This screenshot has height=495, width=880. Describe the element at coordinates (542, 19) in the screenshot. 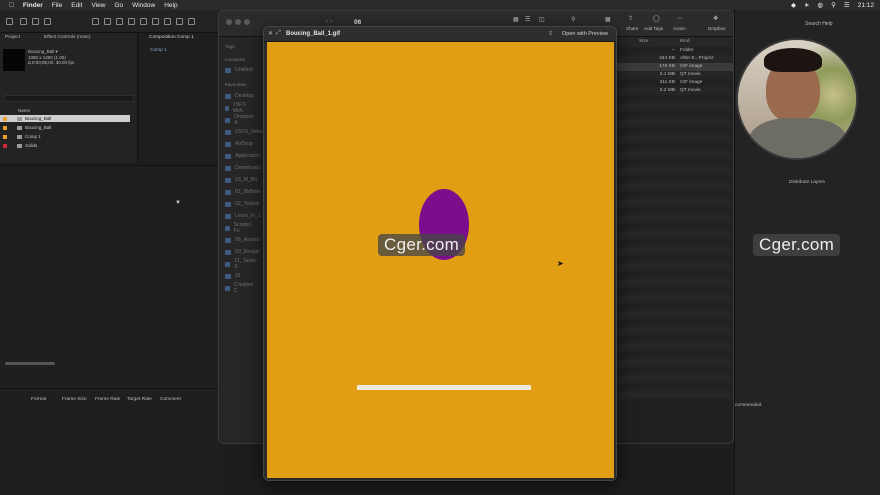

I see `column-view-icon: ◫` at that location.